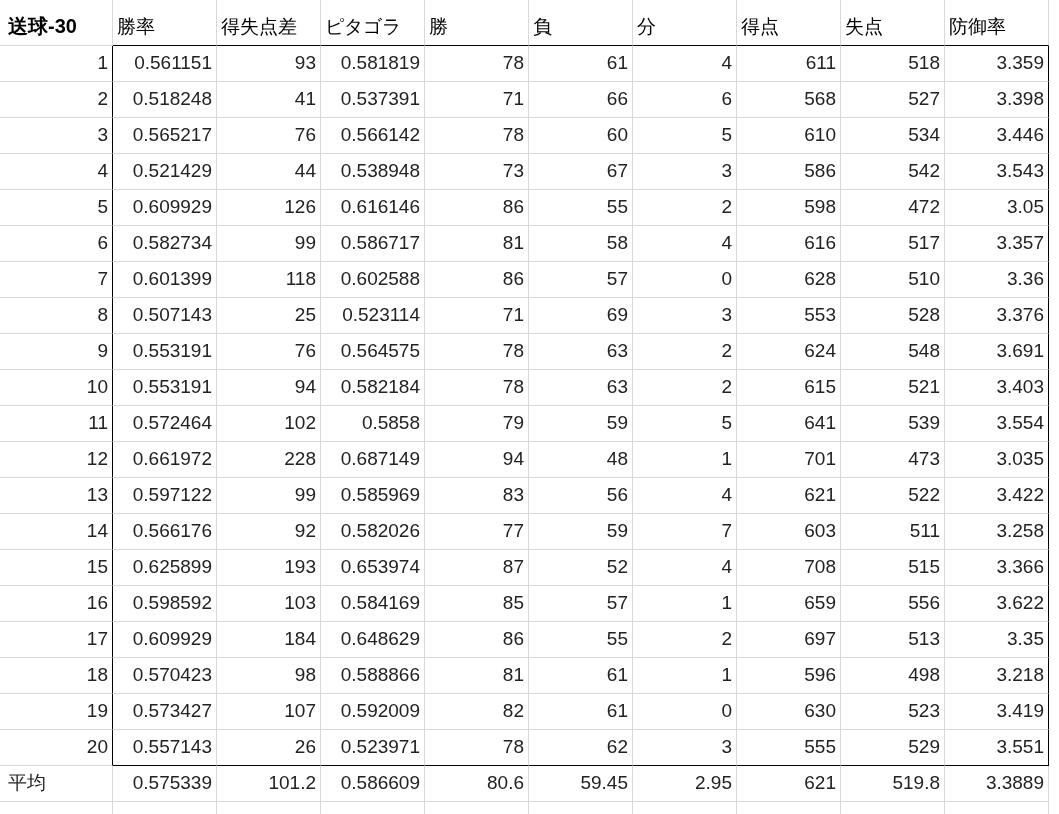 The width and height of the screenshot is (1059, 814). Describe the element at coordinates (685, 424) in the screenshot. I see `table-cell: 5` at that location.